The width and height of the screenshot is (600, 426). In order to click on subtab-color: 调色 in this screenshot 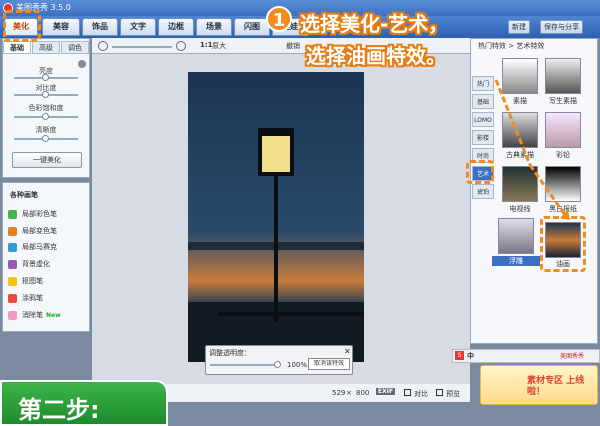, I will do `click(75, 47)`.